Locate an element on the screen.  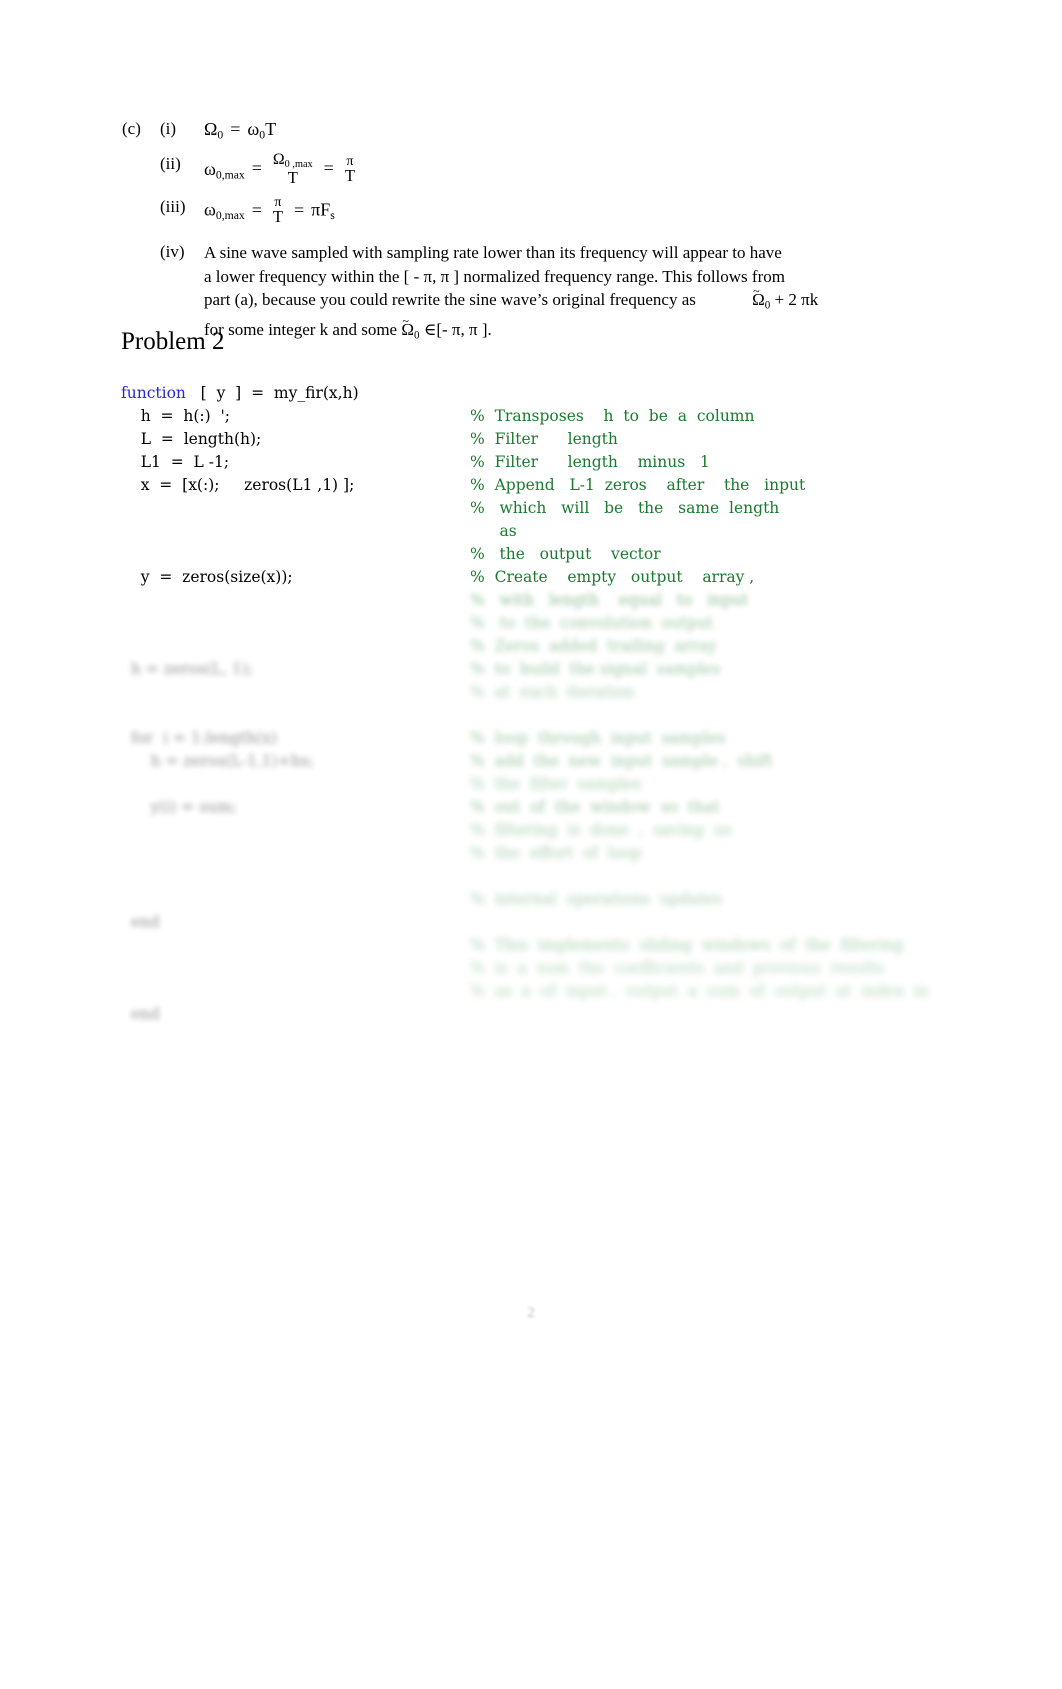
interval-membership: ∈[- π, π ]. is located at coordinates (455, 330).